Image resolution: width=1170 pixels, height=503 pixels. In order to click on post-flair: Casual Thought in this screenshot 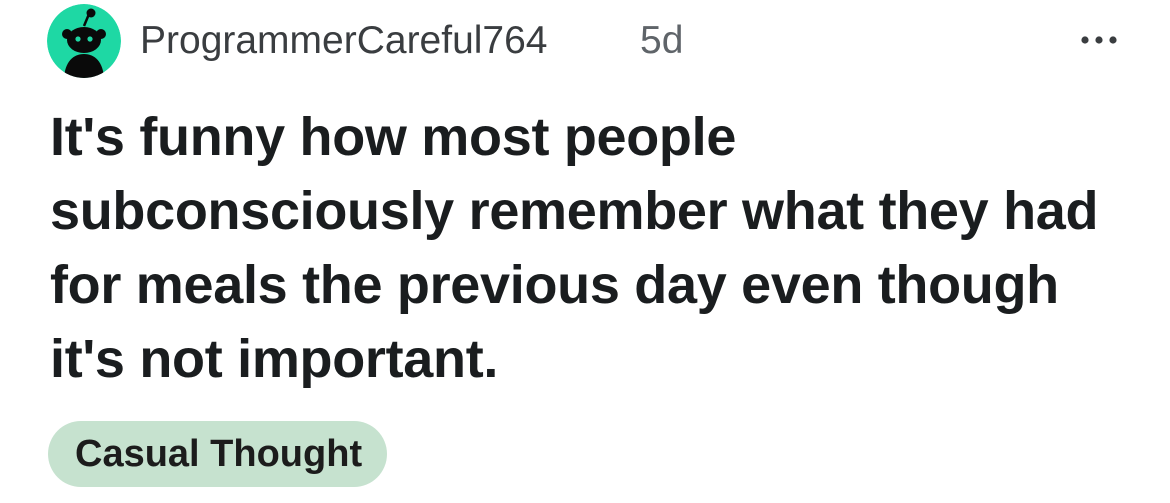, I will do `click(218, 454)`.